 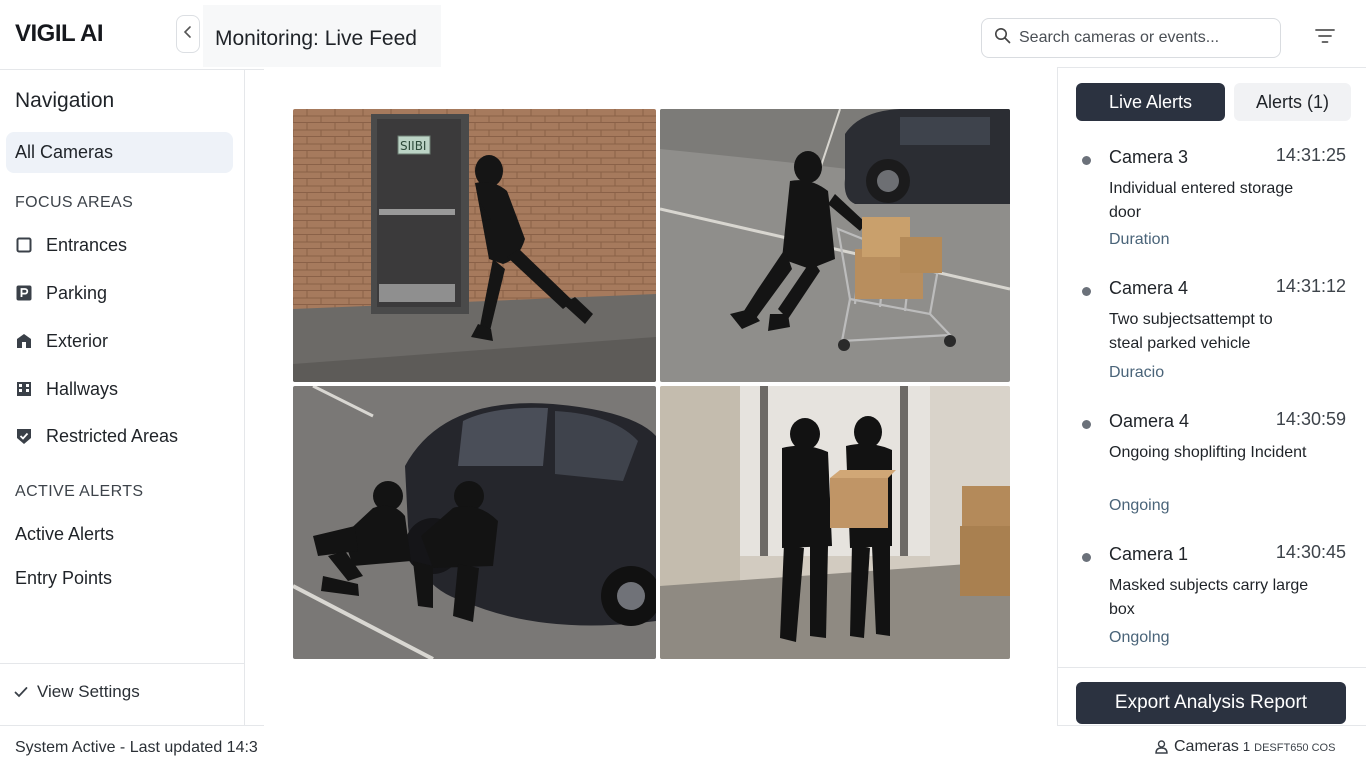 What do you see at coordinates (1139, 239) in the screenshot?
I see `alert-status: Duration` at bounding box center [1139, 239].